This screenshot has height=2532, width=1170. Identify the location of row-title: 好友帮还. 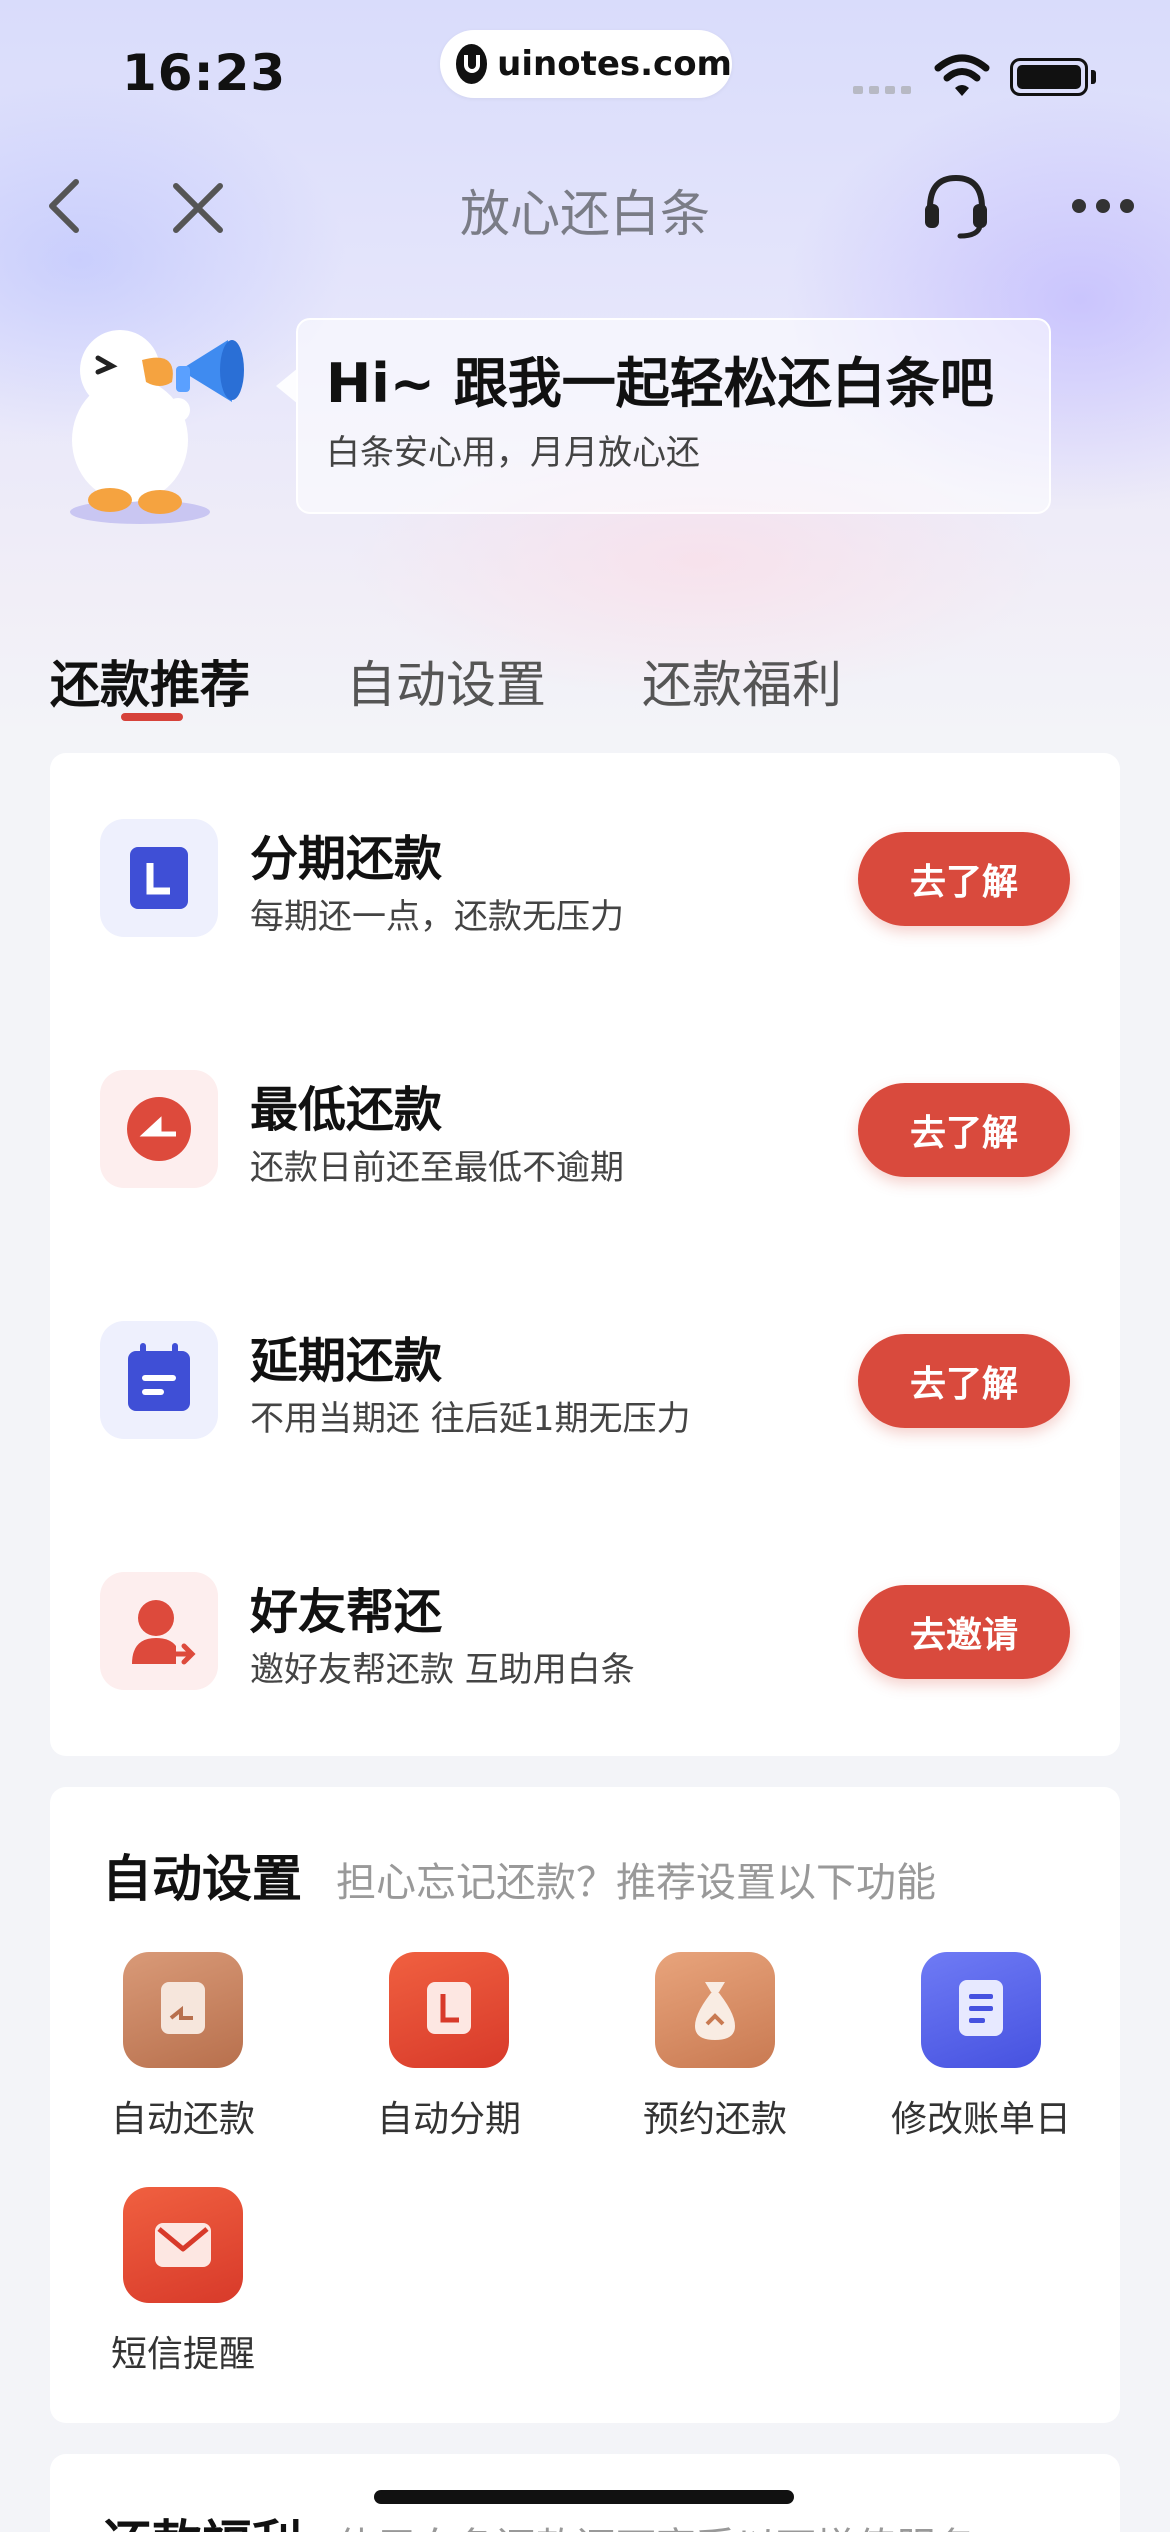
(346, 1612).